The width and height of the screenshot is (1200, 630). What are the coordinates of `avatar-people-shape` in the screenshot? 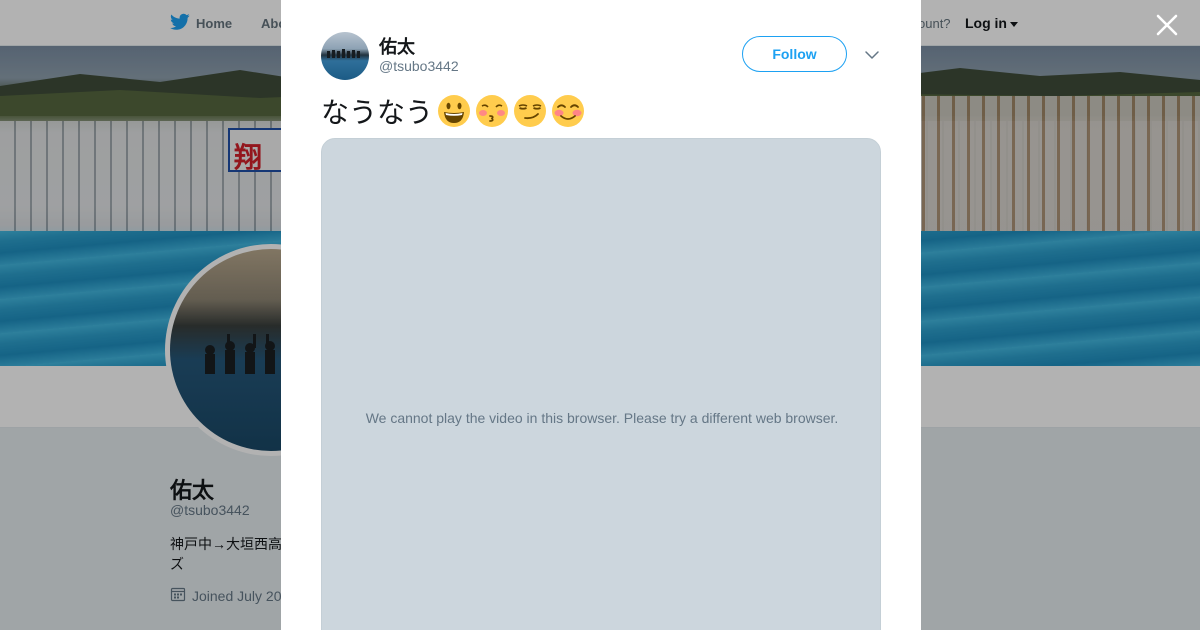 It's located at (343, 53).